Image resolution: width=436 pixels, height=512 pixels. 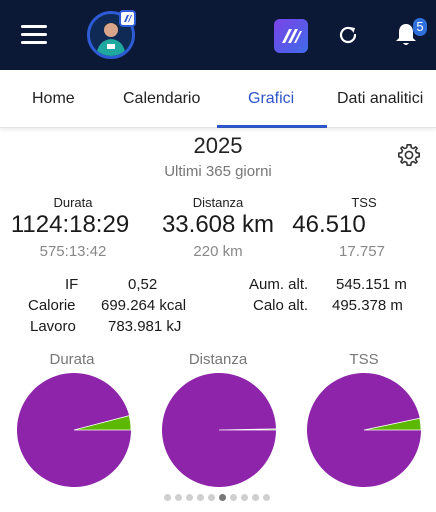 I want to click on active-tab-indicator, so click(x=272, y=126).